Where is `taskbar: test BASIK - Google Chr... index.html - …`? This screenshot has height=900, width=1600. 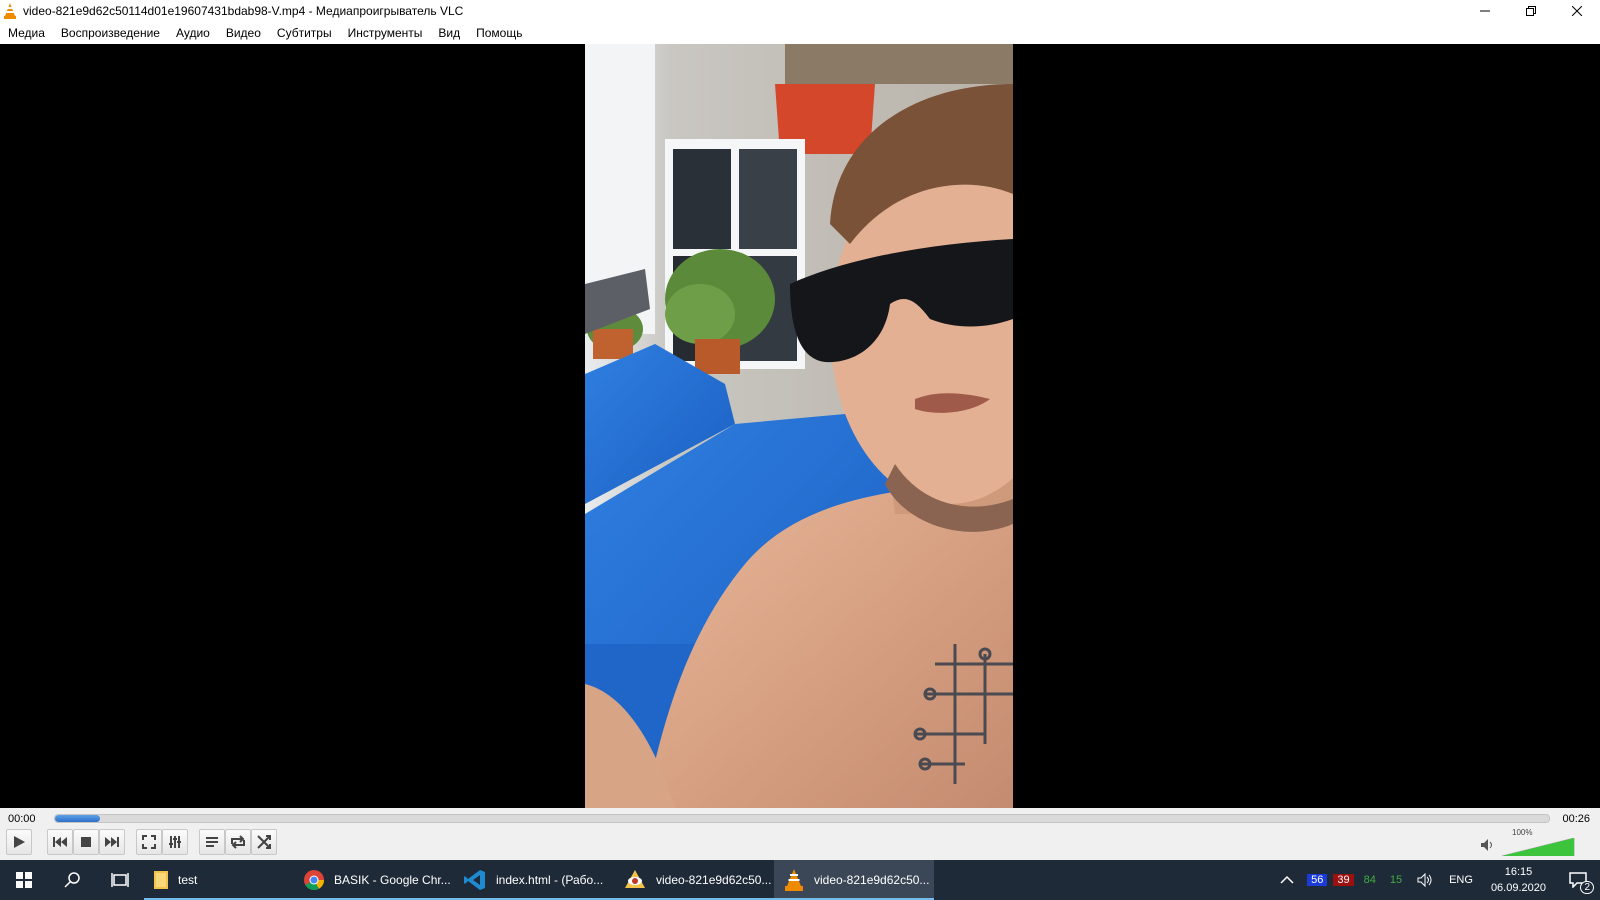 taskbar: test BASIK - Google Chr... index.html - … is located at coordinates (800, 880).